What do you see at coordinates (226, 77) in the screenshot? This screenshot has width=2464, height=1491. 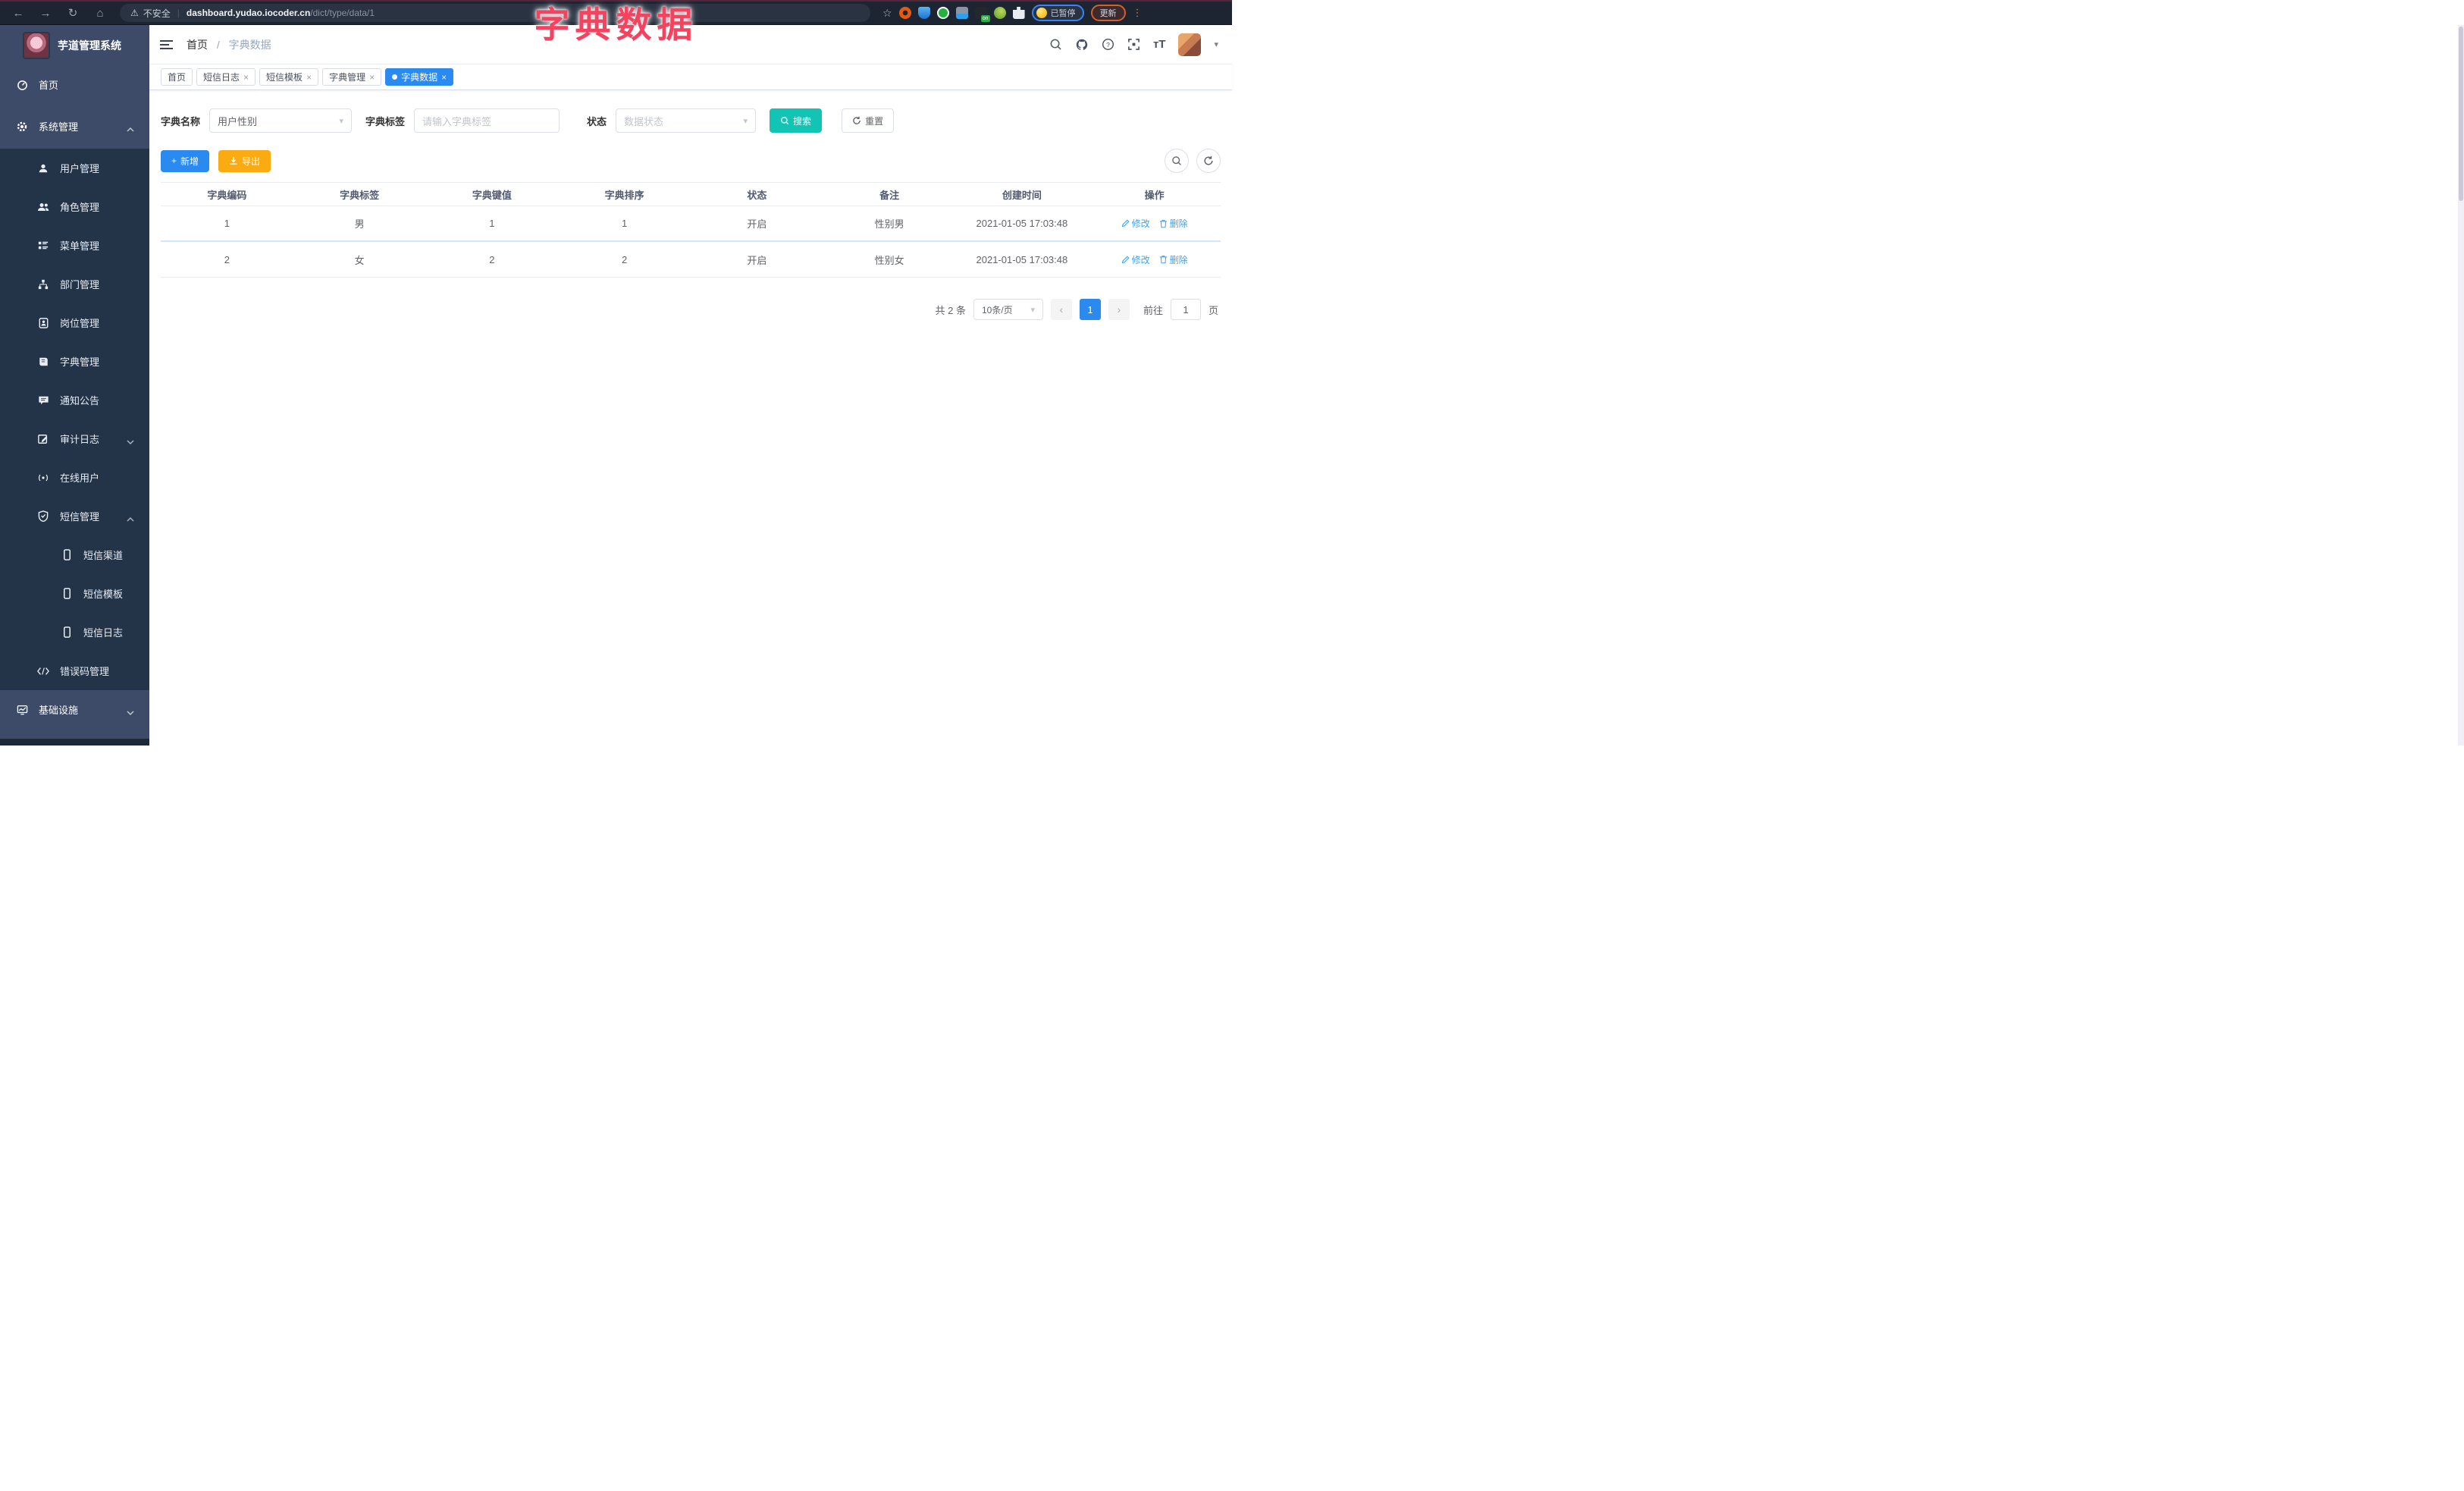 I see `tab-sms-log: 短信日志 ×` at bounding box center [226, 77].